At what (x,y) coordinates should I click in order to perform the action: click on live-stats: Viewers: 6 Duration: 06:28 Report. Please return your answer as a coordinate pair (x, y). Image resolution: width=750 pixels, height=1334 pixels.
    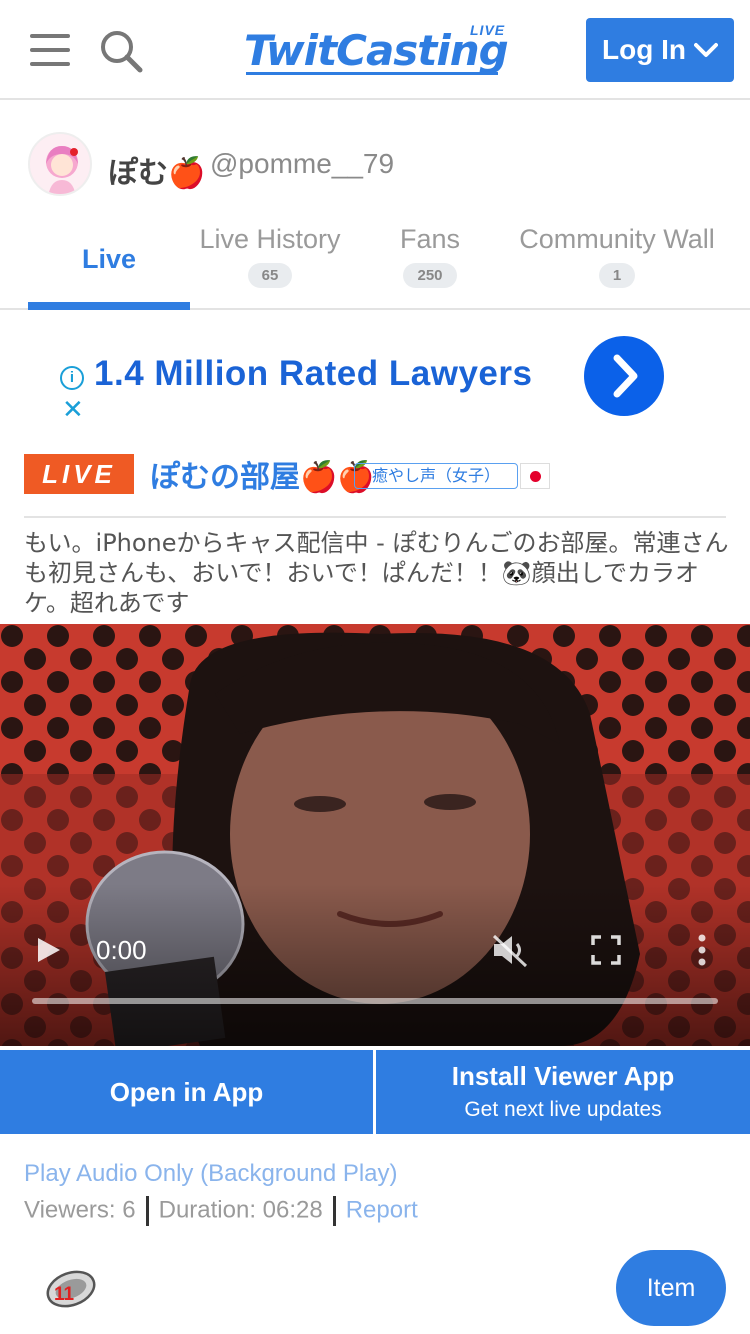
    Looking at the image, I should click on (221, 1211).